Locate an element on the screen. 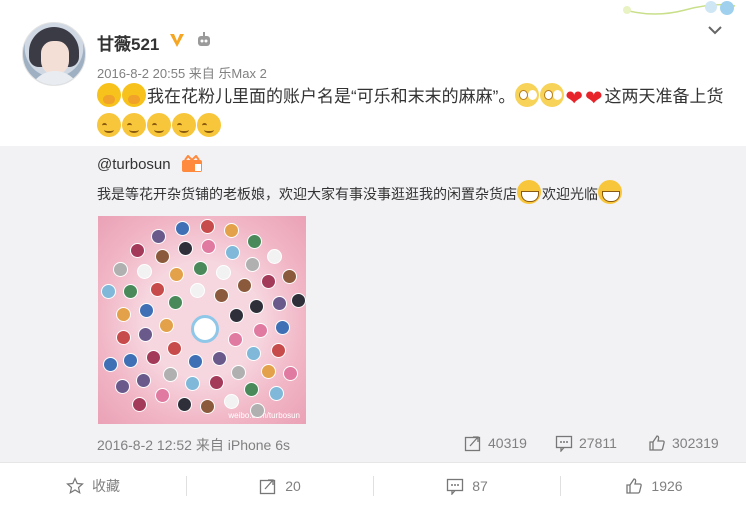  repost-like-count: 302319 is located at coordinates (683, 443).